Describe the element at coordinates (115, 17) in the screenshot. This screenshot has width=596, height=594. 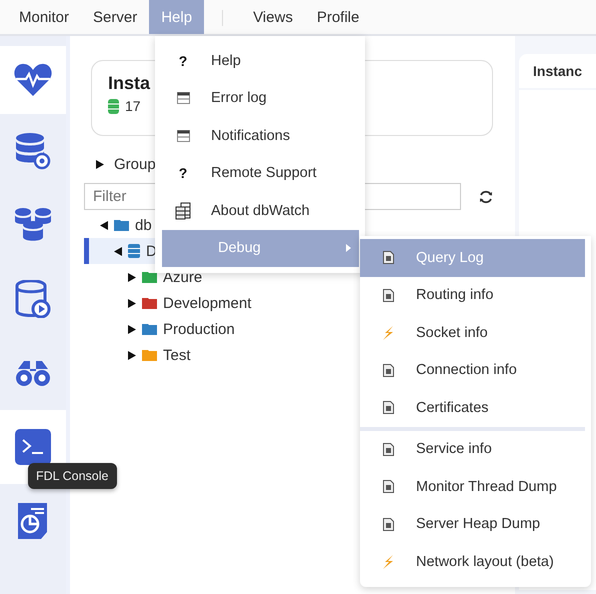
I see `menu-item: Server` at that location.